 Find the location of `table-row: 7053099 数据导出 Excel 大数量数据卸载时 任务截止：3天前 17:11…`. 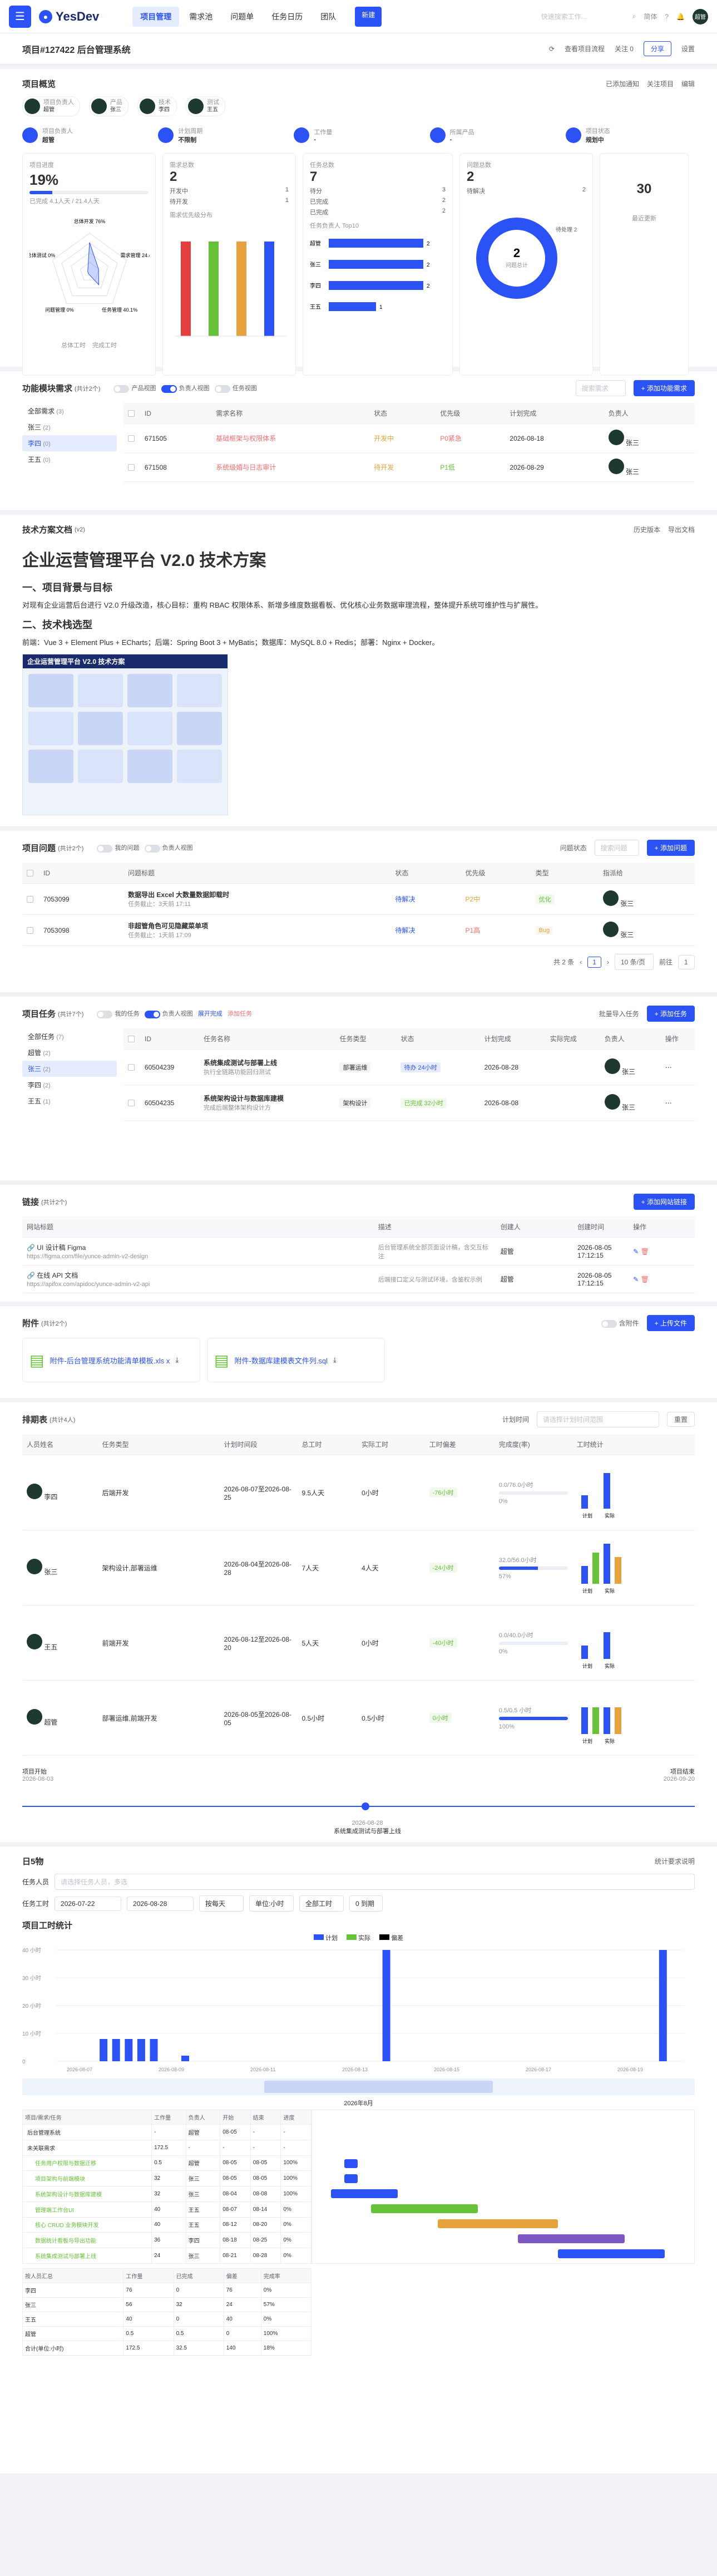

table-row: 7053099 数据导出 Excel 大数量数据卸载时 任务截止：3天前 17:11… is located at coordinates (358, 899).